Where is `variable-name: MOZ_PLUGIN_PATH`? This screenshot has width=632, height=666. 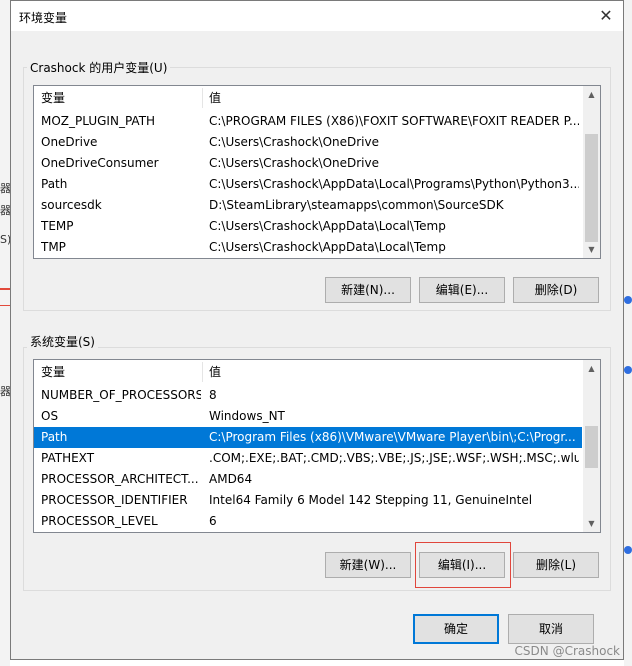
variable-name: MOZ_PLUGIN_PATH is located at coordinates (98, 121).